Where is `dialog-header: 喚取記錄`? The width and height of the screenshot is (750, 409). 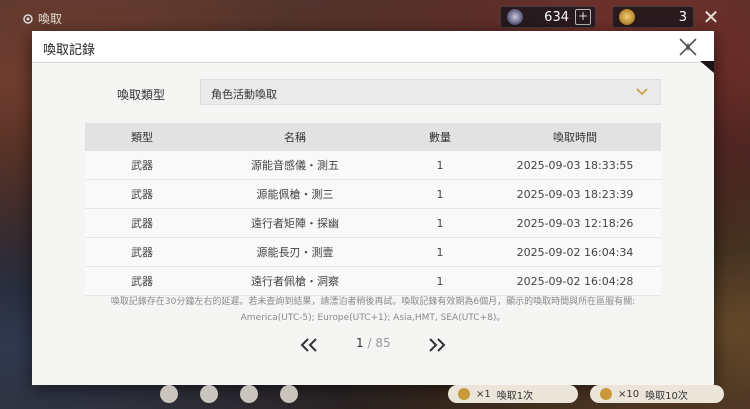 dialog-header: 喚取記錄 is located at coordinates (373, 46).